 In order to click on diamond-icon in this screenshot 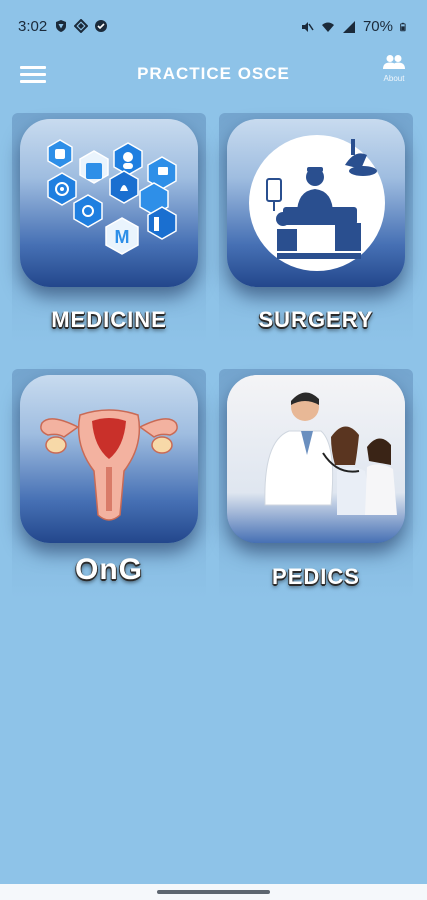, I will do `click(81, 26)`.